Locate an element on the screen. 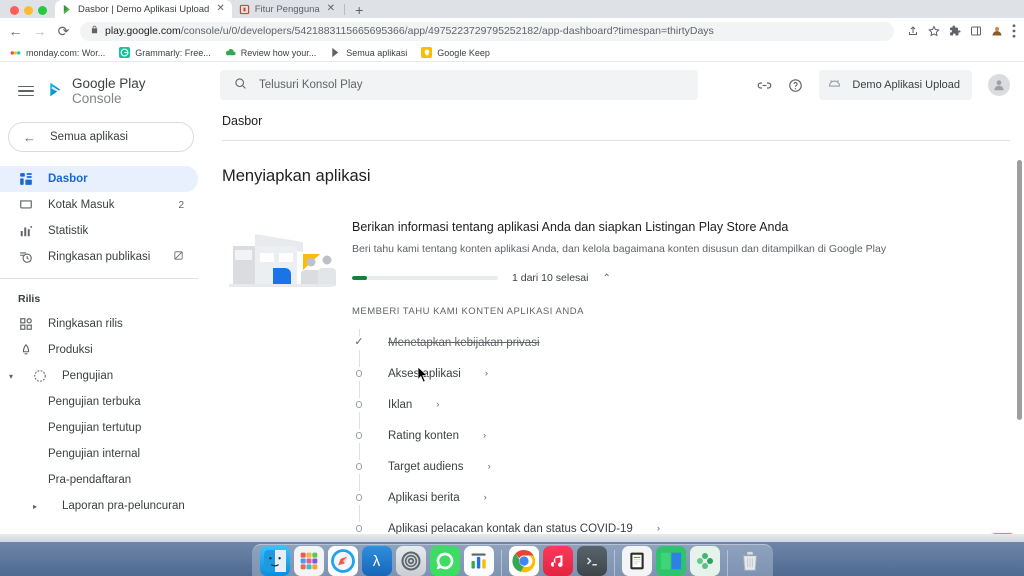 The width and height of the screenshot is (1024, 576). checklist-item-privacy-policy: ✓ Menetapkan kebijakan privasi is located at coordinates (678, 342).